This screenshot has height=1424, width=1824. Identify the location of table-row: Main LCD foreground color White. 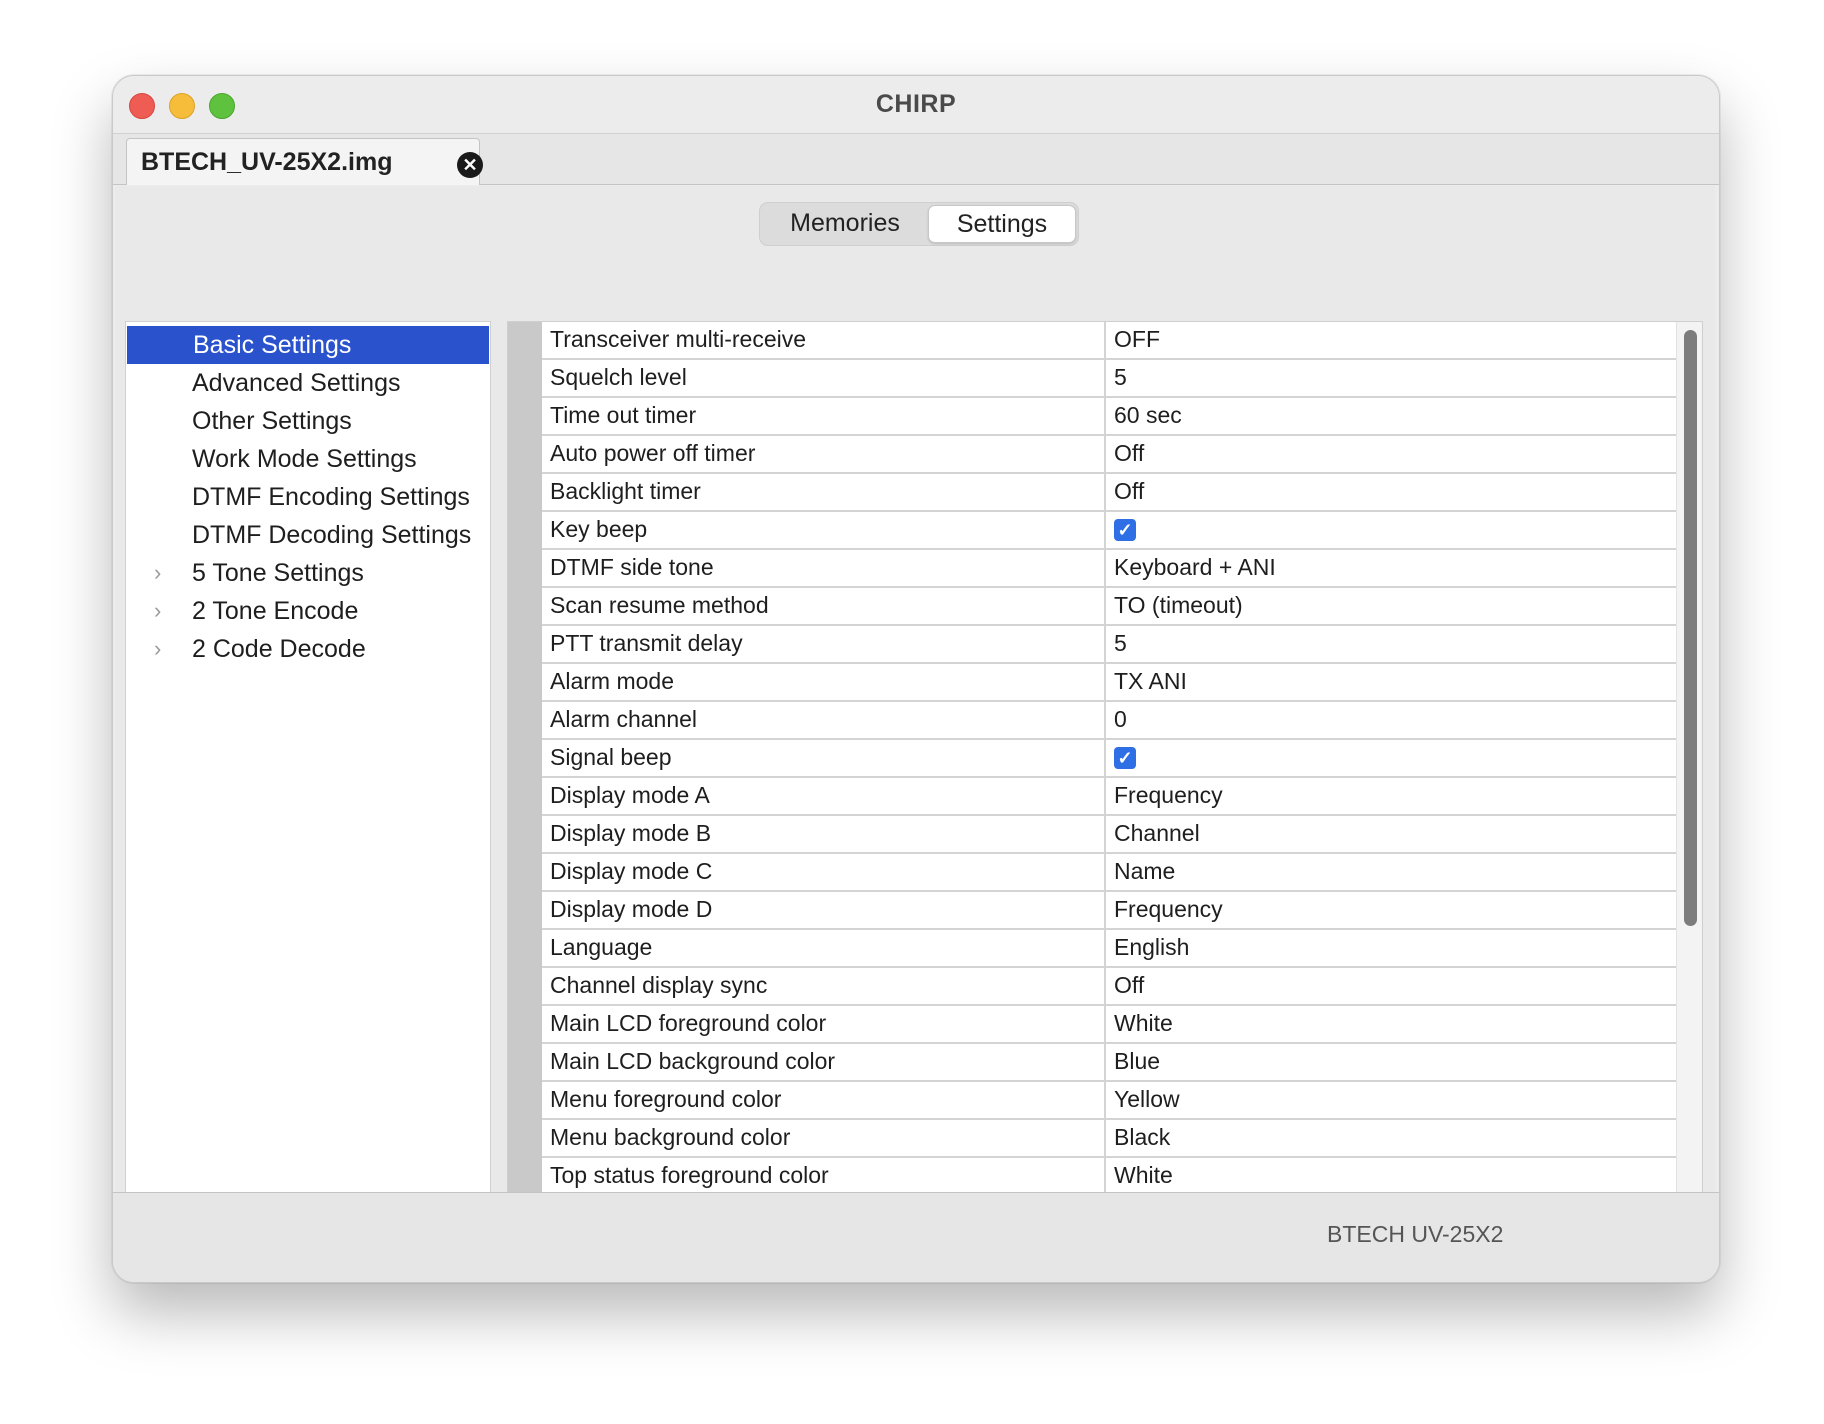
(1109, 1025).